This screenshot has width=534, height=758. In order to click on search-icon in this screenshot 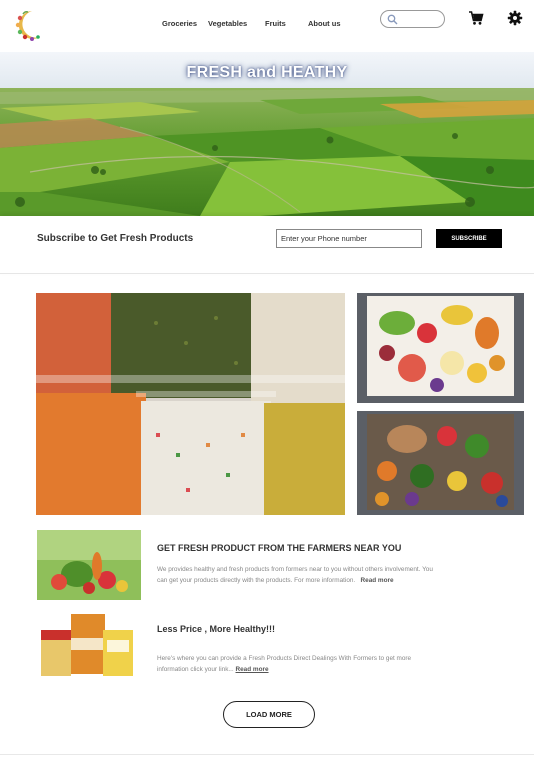, I will do `click(392, 19)`.